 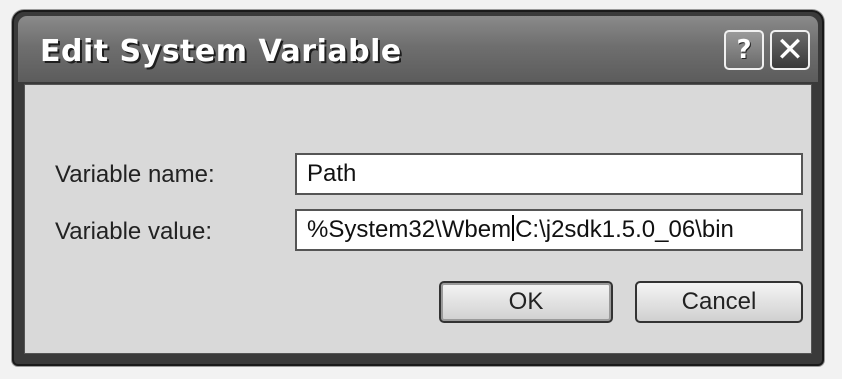 I want to click on cancel-button-label: Cancel, so click(x=719, y=301).